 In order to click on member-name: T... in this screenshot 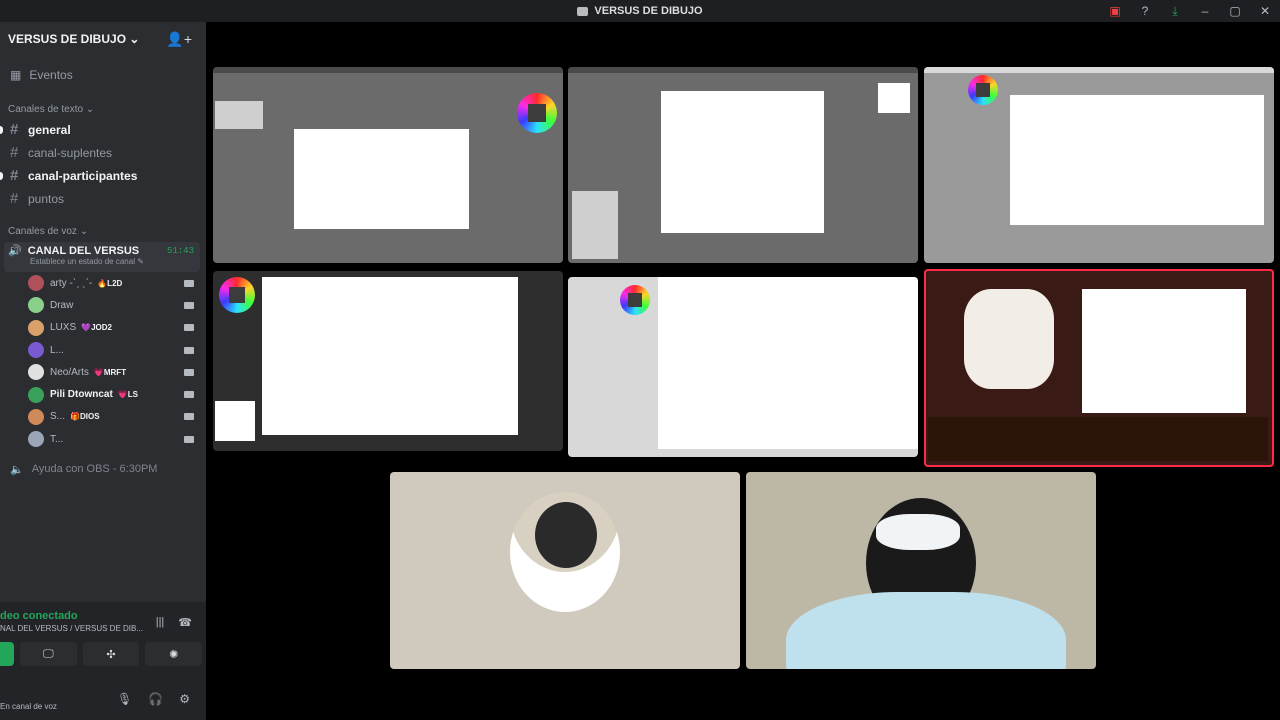, I will do `click(57, 439)`.